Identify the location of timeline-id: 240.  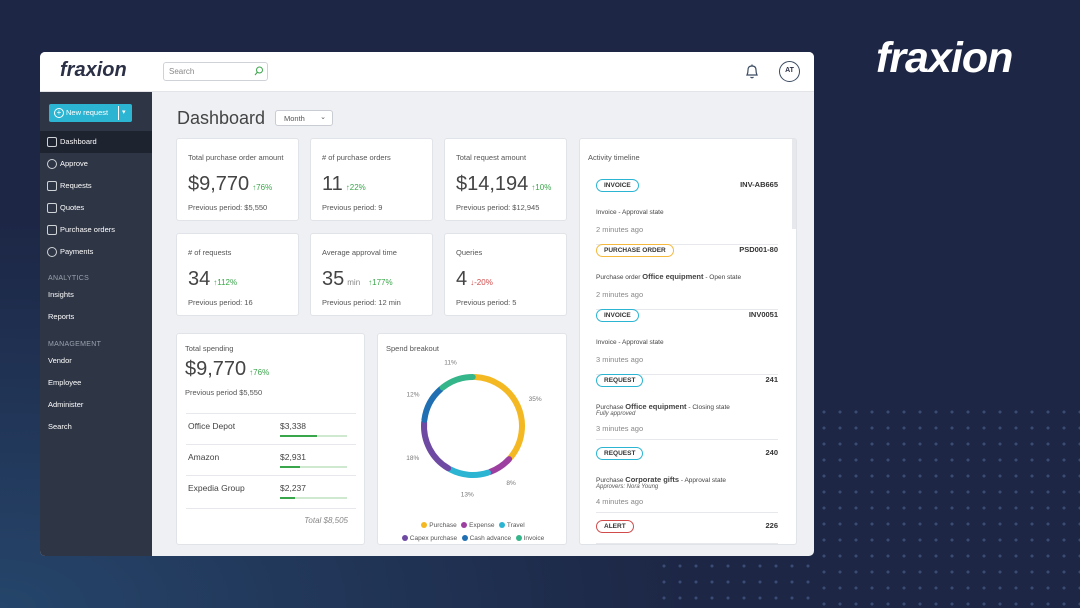
(771, 452).